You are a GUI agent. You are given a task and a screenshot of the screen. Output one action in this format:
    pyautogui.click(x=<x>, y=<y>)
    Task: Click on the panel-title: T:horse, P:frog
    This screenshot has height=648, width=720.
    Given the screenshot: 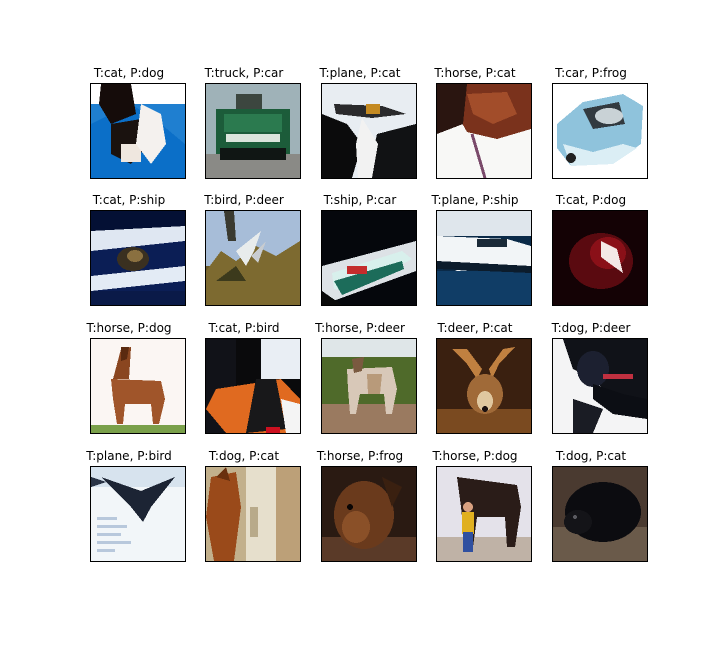 What is the action you would take?
    pyautogui.click(x=360, y=456)
    